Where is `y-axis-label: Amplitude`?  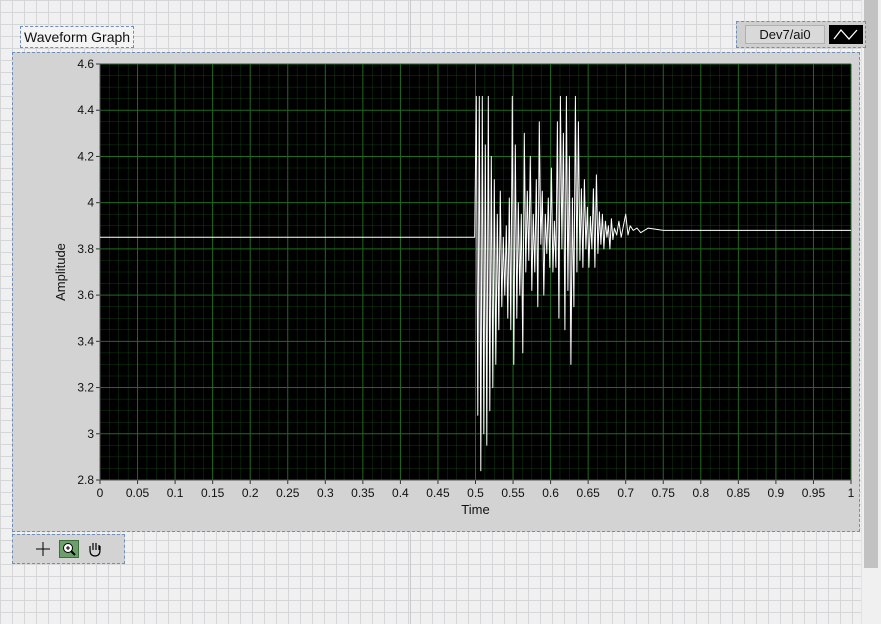
y-axis-label: Amplitude is located at coordinates (60, 272).